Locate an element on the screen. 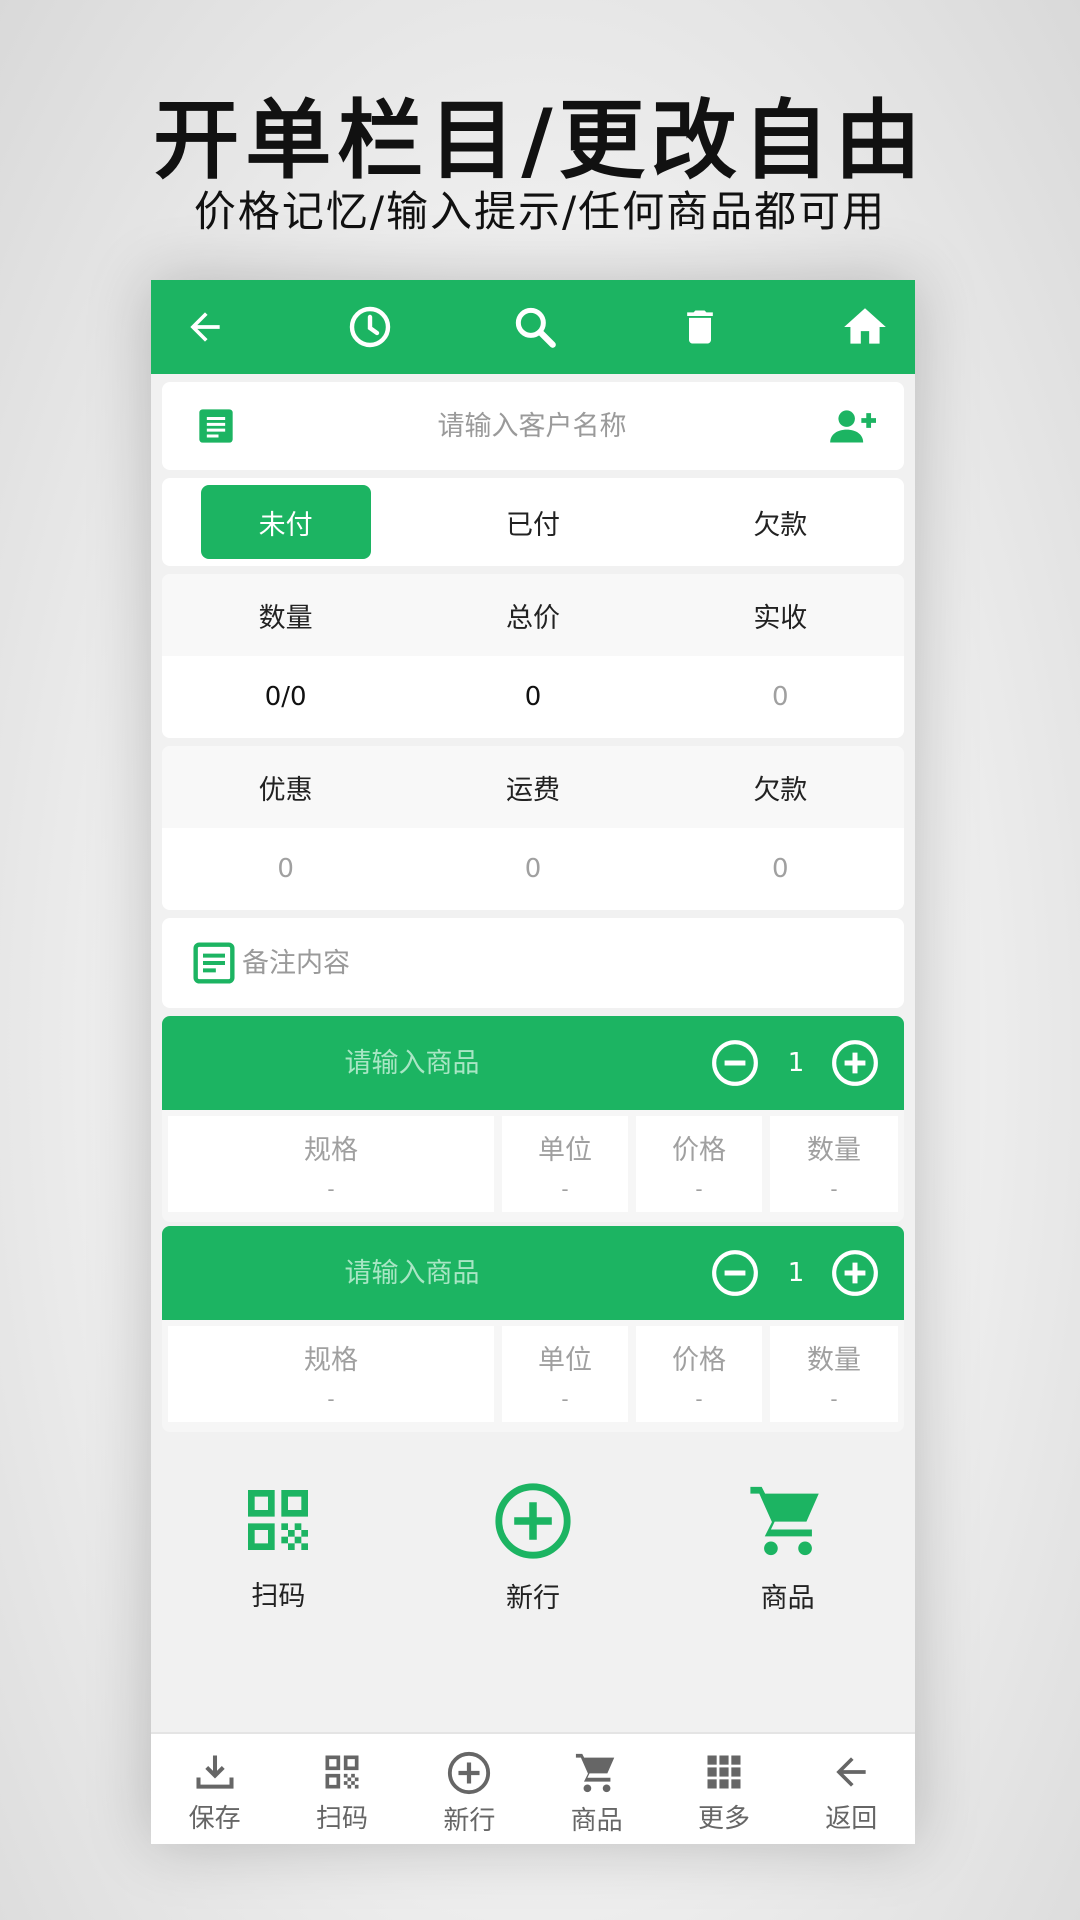 The image size is (1080, 1920). home-button is located at coordinates (865, 327).